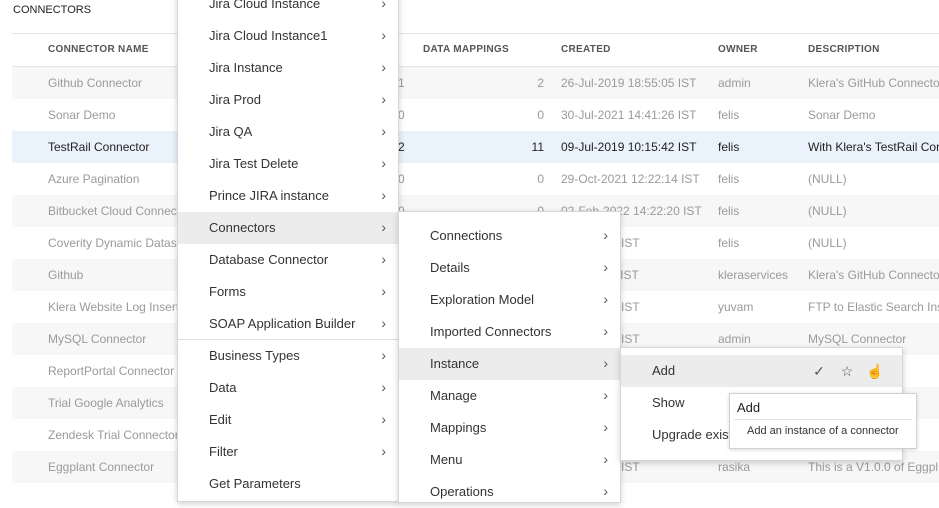  I want to click on cell-owner: admin, so click(734, 339).